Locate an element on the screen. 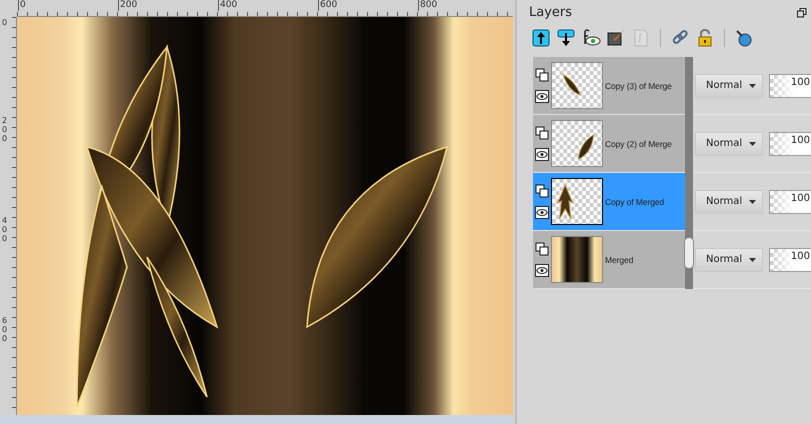 Image resolution: width=811 pixels, height=424 pixels. layer-name: Copy (3) of Merge is located at coordinates (638, 85).